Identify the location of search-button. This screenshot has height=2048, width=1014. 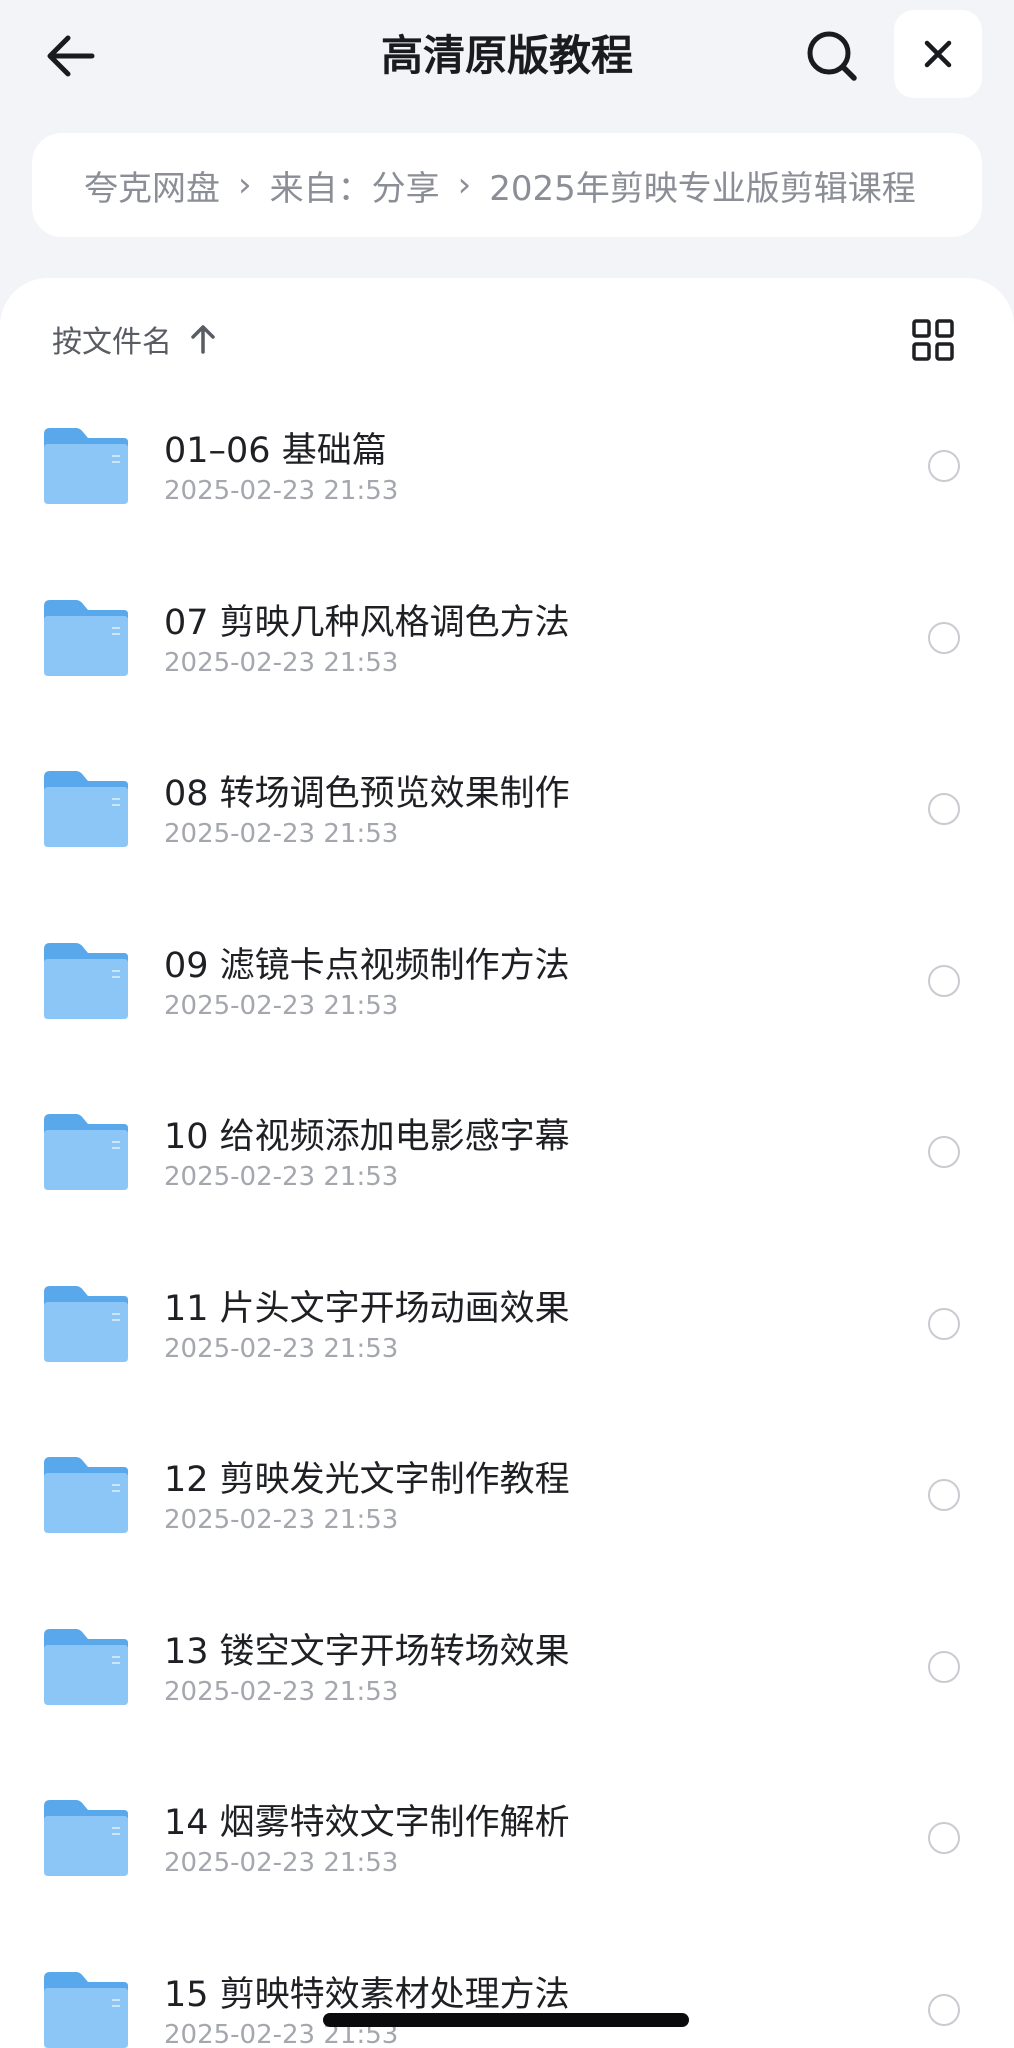
(832, 56).